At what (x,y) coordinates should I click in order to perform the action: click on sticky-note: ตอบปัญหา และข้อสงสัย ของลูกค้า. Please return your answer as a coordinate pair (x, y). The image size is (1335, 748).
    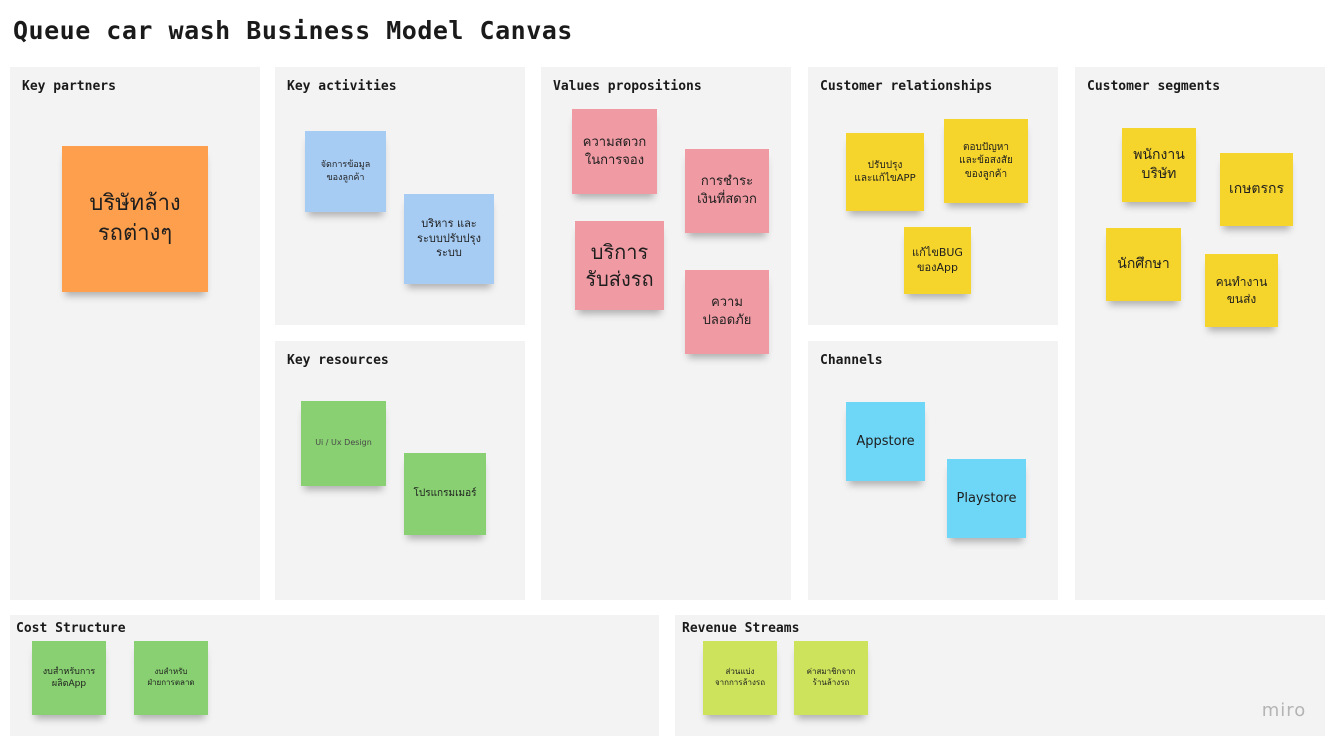
    Looking at the image, I should click on (986, 161).